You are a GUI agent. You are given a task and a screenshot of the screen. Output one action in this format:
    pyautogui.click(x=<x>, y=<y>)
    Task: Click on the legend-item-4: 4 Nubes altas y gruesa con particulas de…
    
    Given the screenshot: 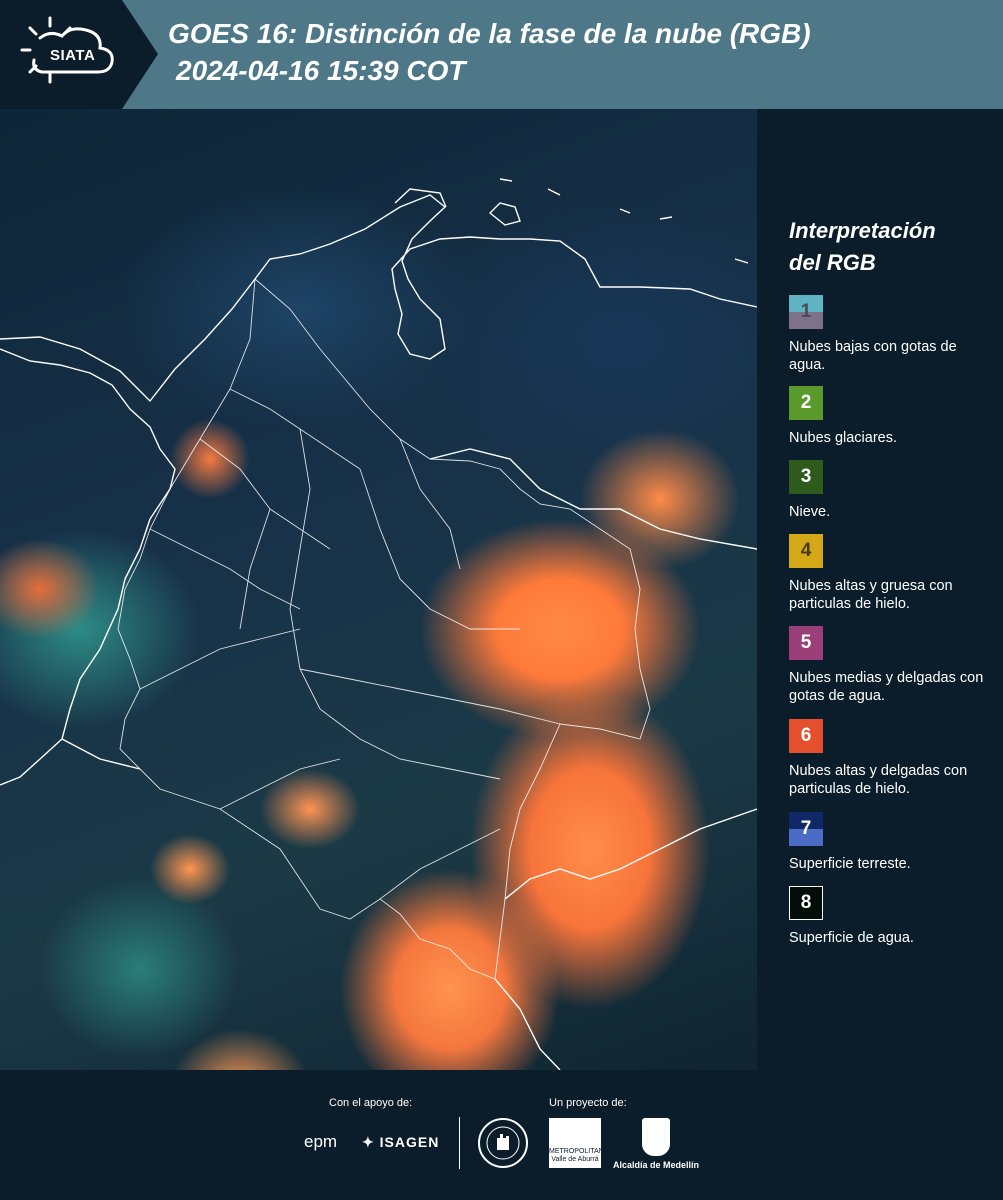 What is the action you would take?
    pyautogui.click(x=889, y=580)
    